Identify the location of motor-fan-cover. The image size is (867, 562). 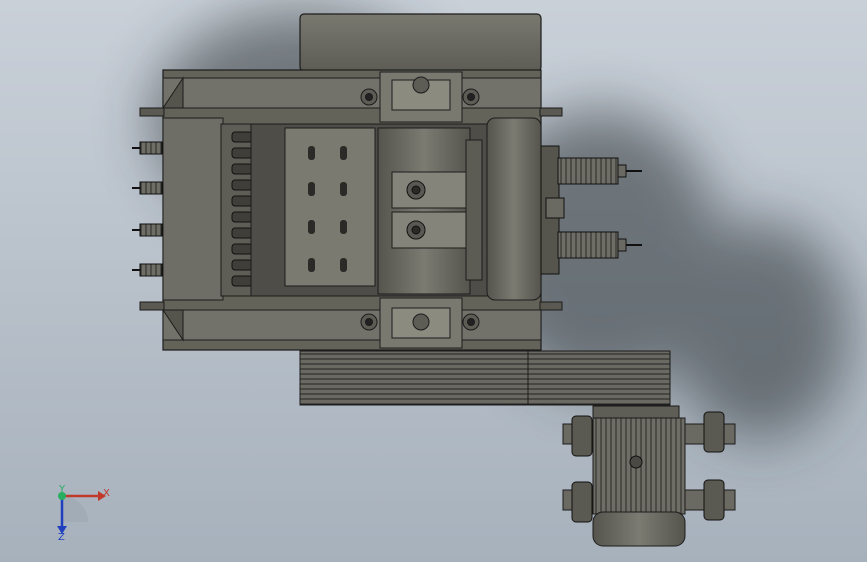
(639, 529).